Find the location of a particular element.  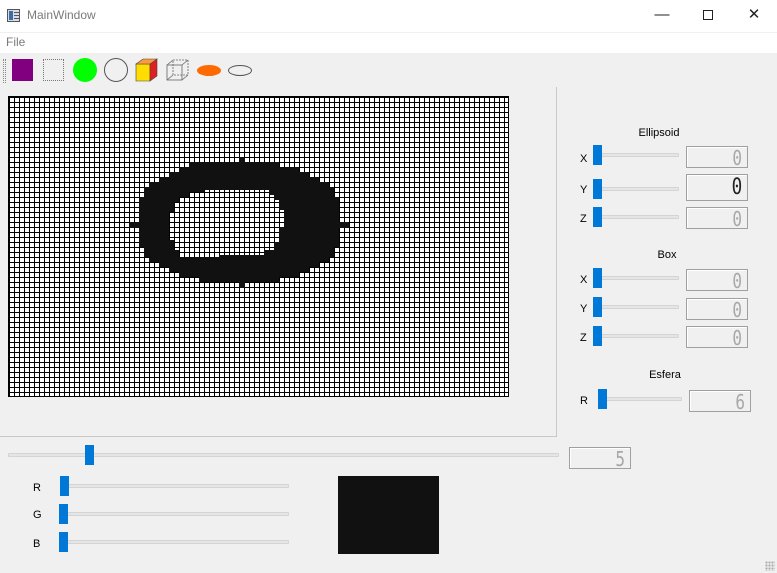

maximize-icon is located at coordinates (708, 15).